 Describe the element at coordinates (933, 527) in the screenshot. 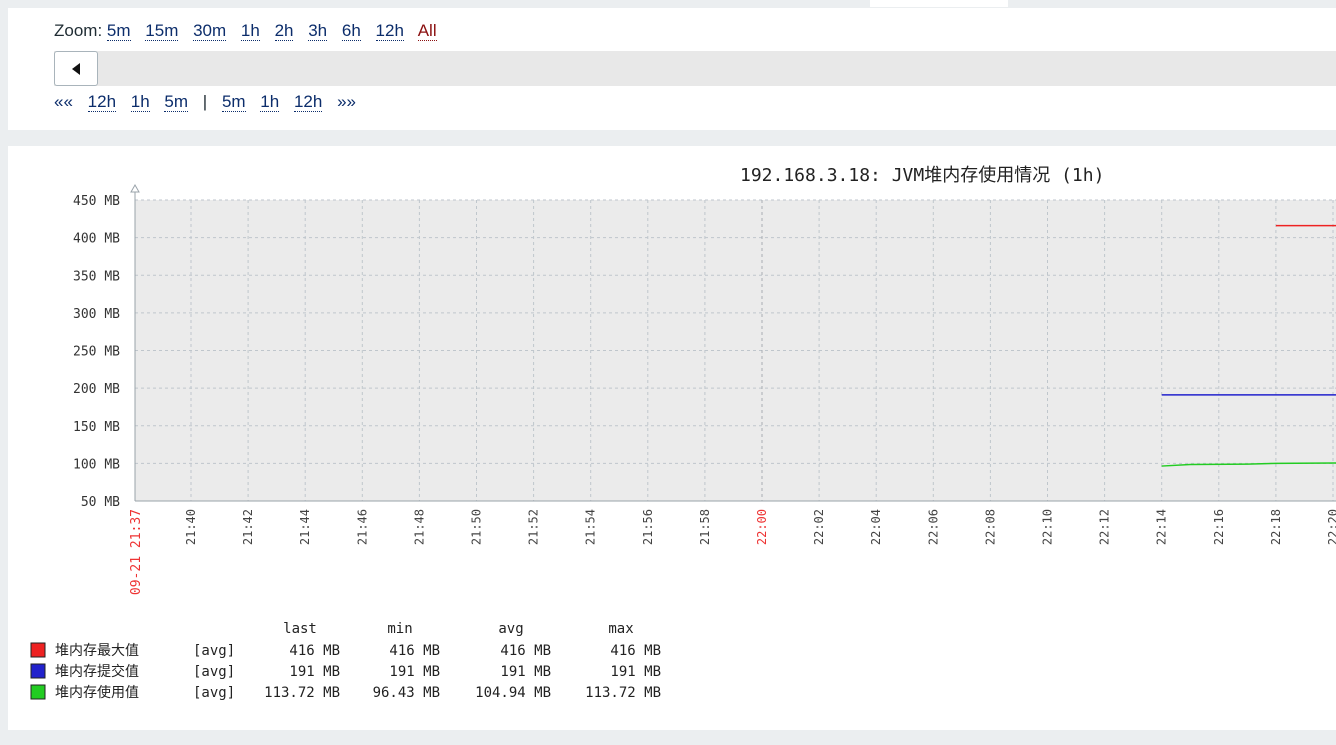

I see `x-tick-label: 22:06` at that location.